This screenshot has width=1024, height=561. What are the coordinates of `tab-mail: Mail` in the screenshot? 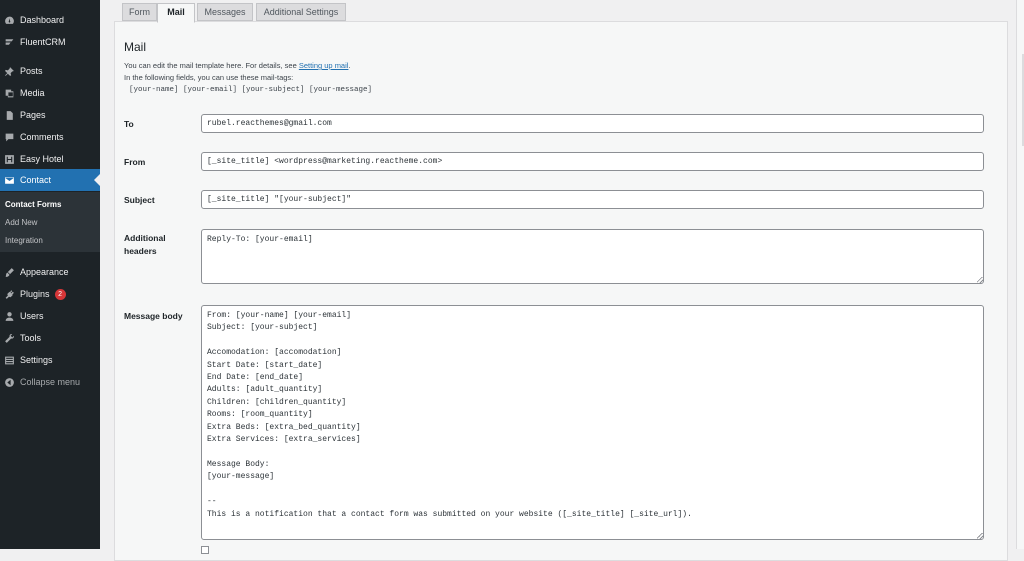 It's located at (176, 13).